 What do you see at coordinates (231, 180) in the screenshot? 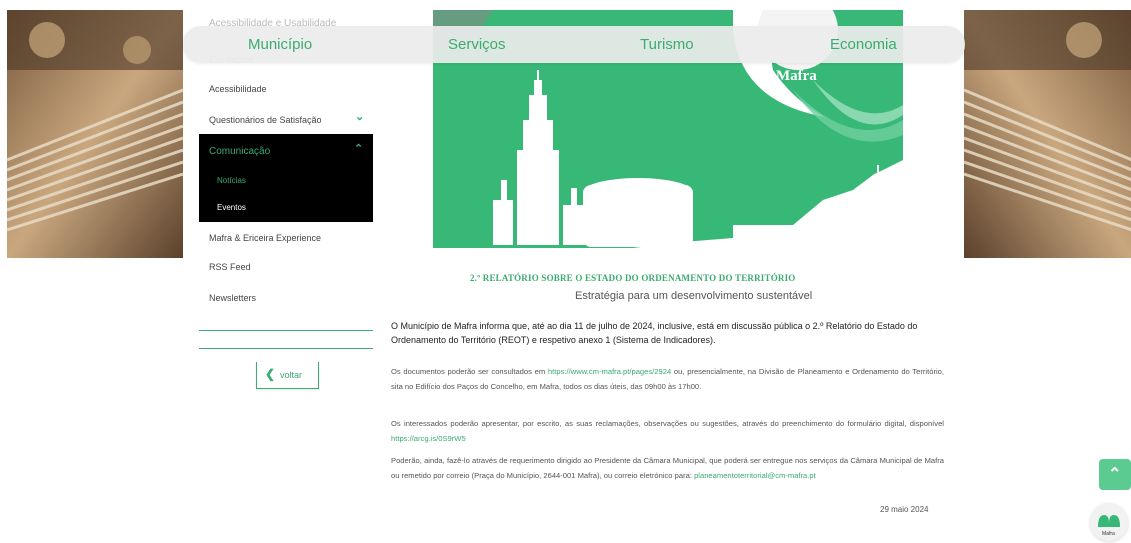
I see `sidebar-subitem-noticias: Notícias` at bounding box center [231, 180].